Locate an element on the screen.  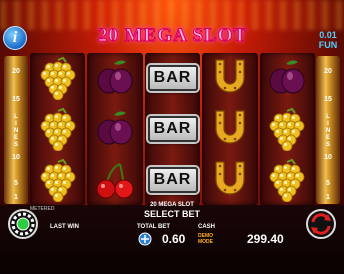
fun-value: 0.01 is located at coordinates (328, 35).